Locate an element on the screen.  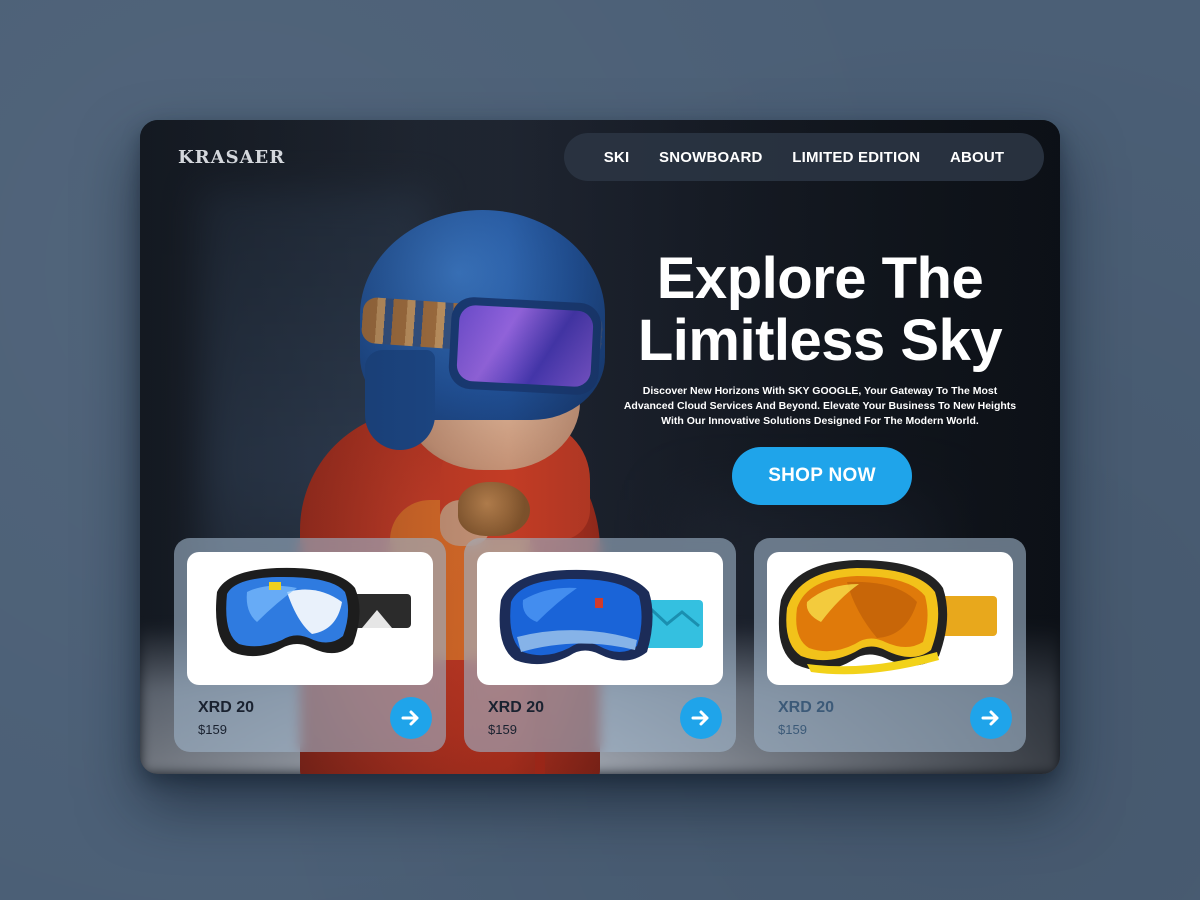
product-image-gold-goggles is located at coordinates (890, 618).